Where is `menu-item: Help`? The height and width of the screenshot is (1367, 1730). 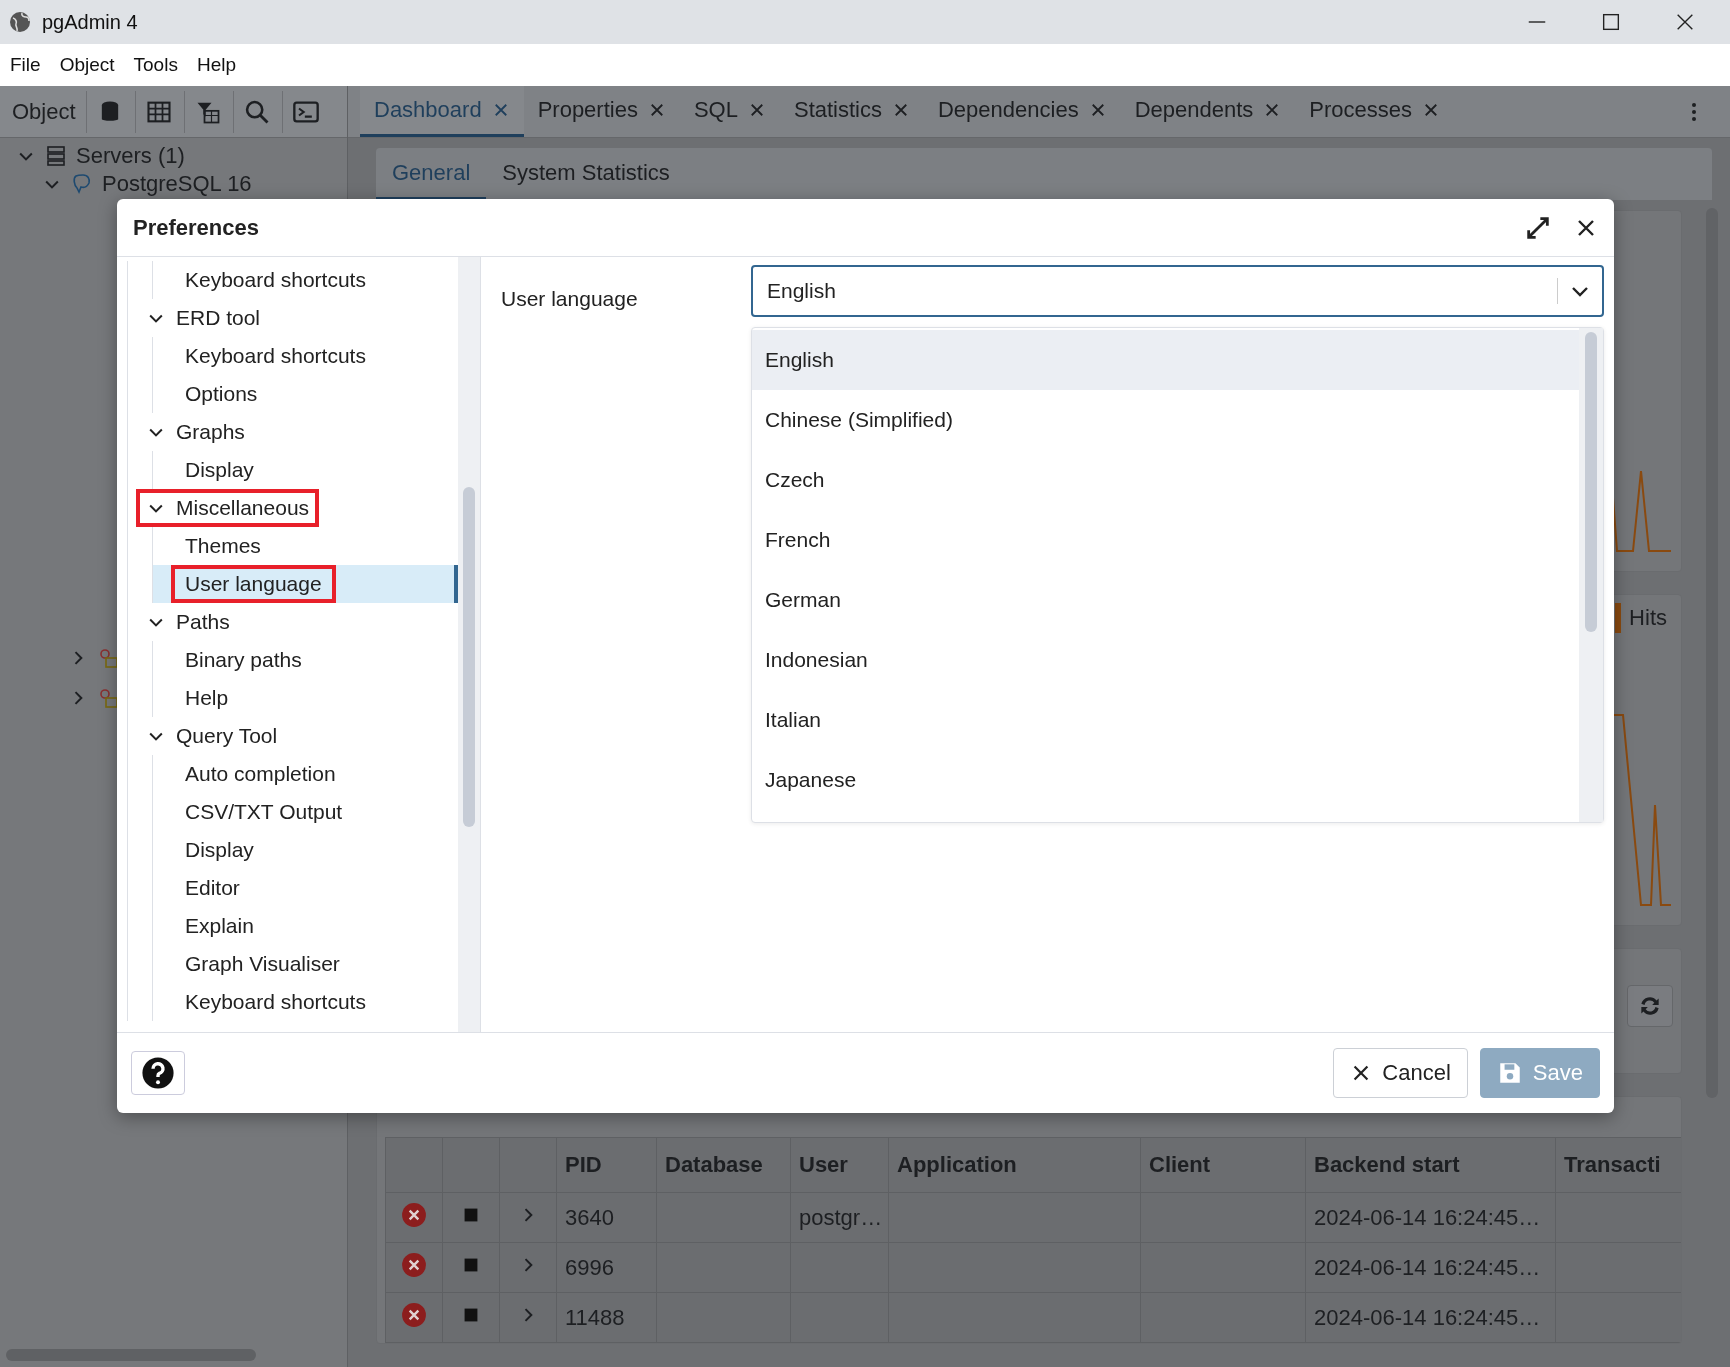
menu-item: Help is located at coordinates (216, 65).